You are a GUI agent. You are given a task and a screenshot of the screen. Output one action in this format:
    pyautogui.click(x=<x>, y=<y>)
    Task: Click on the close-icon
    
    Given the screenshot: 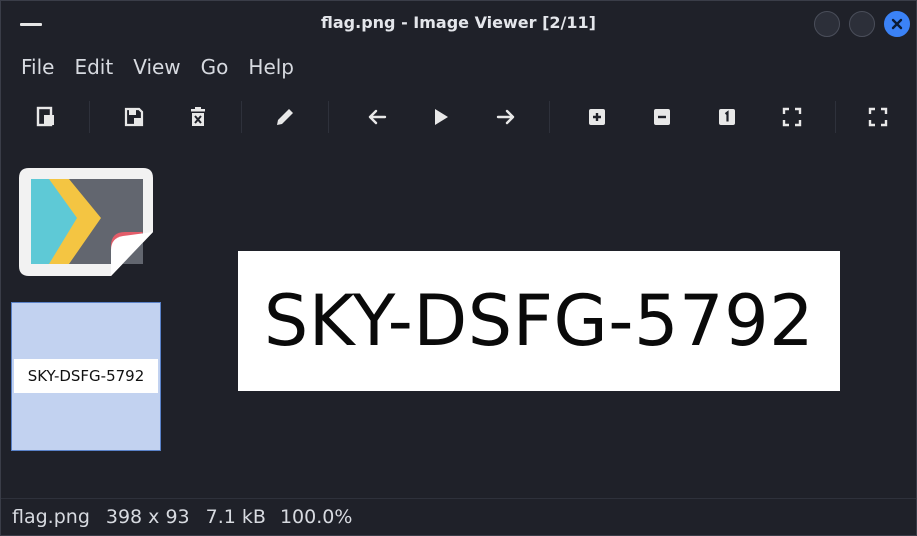 What is the action you would take?
    pyautogui.click(x=897, y=24)
    